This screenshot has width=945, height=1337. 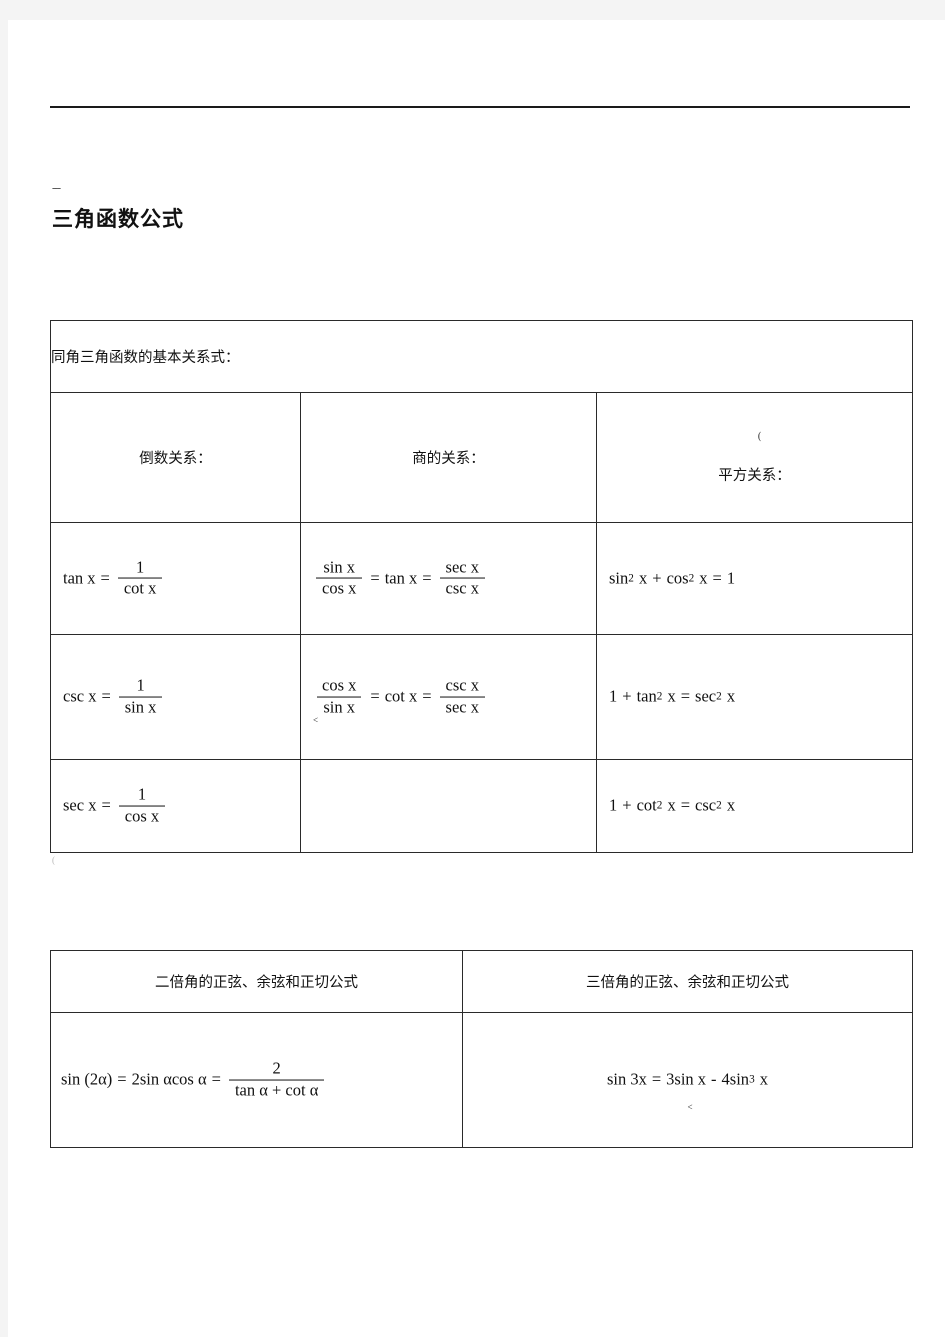 What do you see at coordinates (759, 436) in the screenshot?
I see `header-pythagorean-mark-artifact: (` at bounding box center [759, 436].